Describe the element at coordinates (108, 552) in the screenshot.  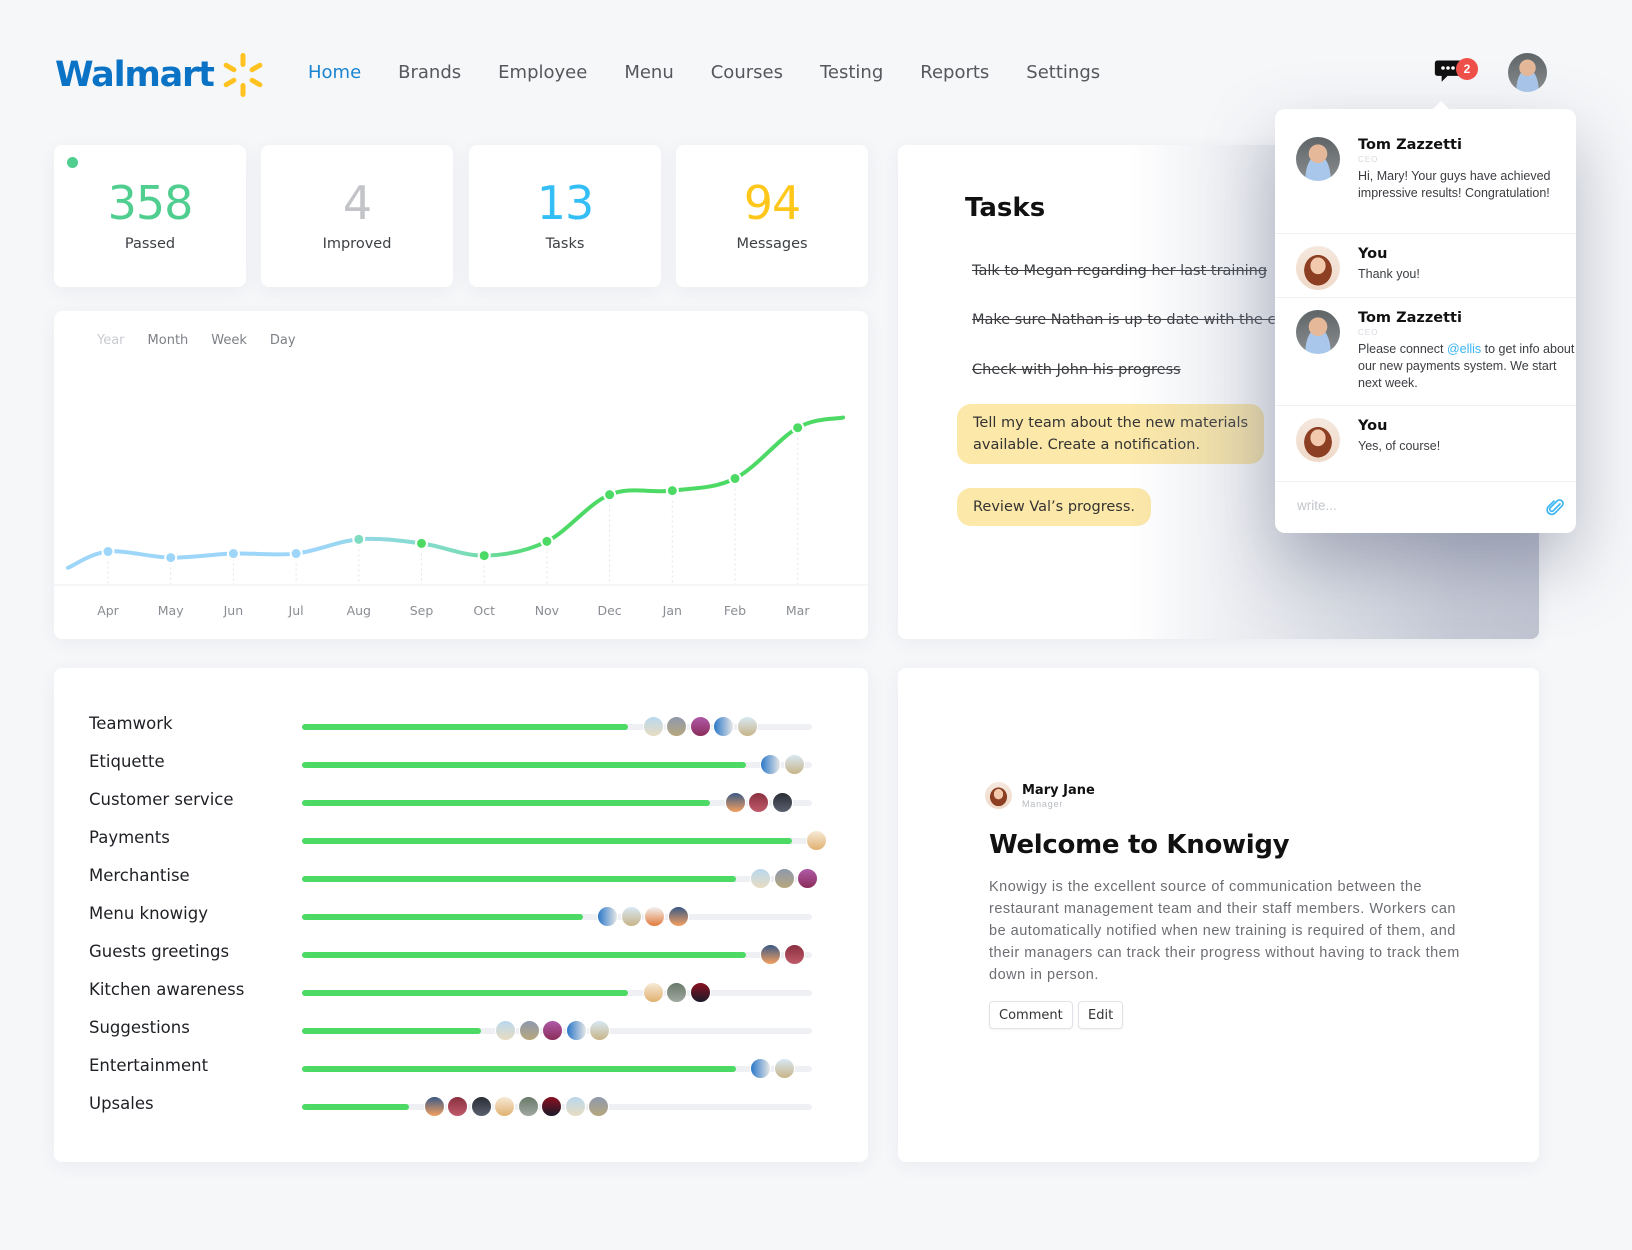
I see `data-point-apr` at that location.